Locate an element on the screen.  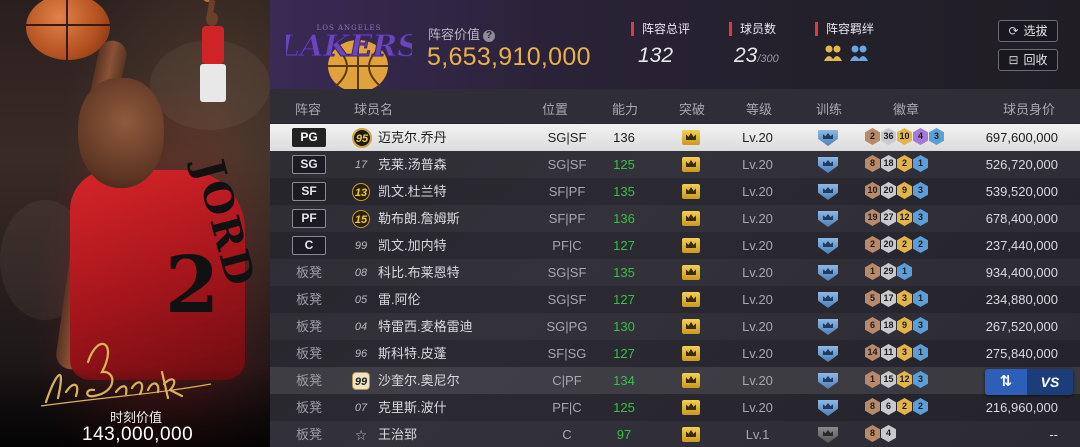
recycle-button: ⊟ 回收 is located at coordinates (1028, 60).